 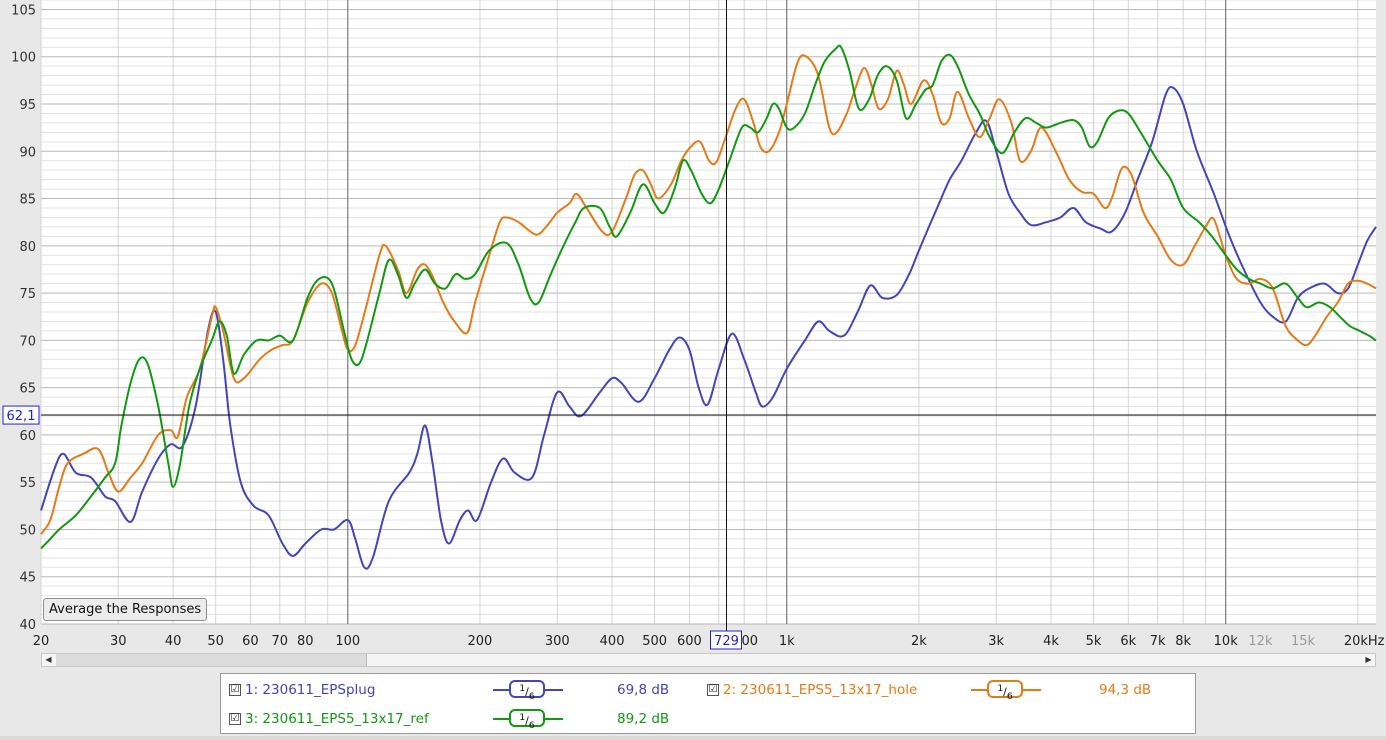 I want to click on legend-label: 3: 230611_EPS5_13x17_ref, so click(x=337, y=719).